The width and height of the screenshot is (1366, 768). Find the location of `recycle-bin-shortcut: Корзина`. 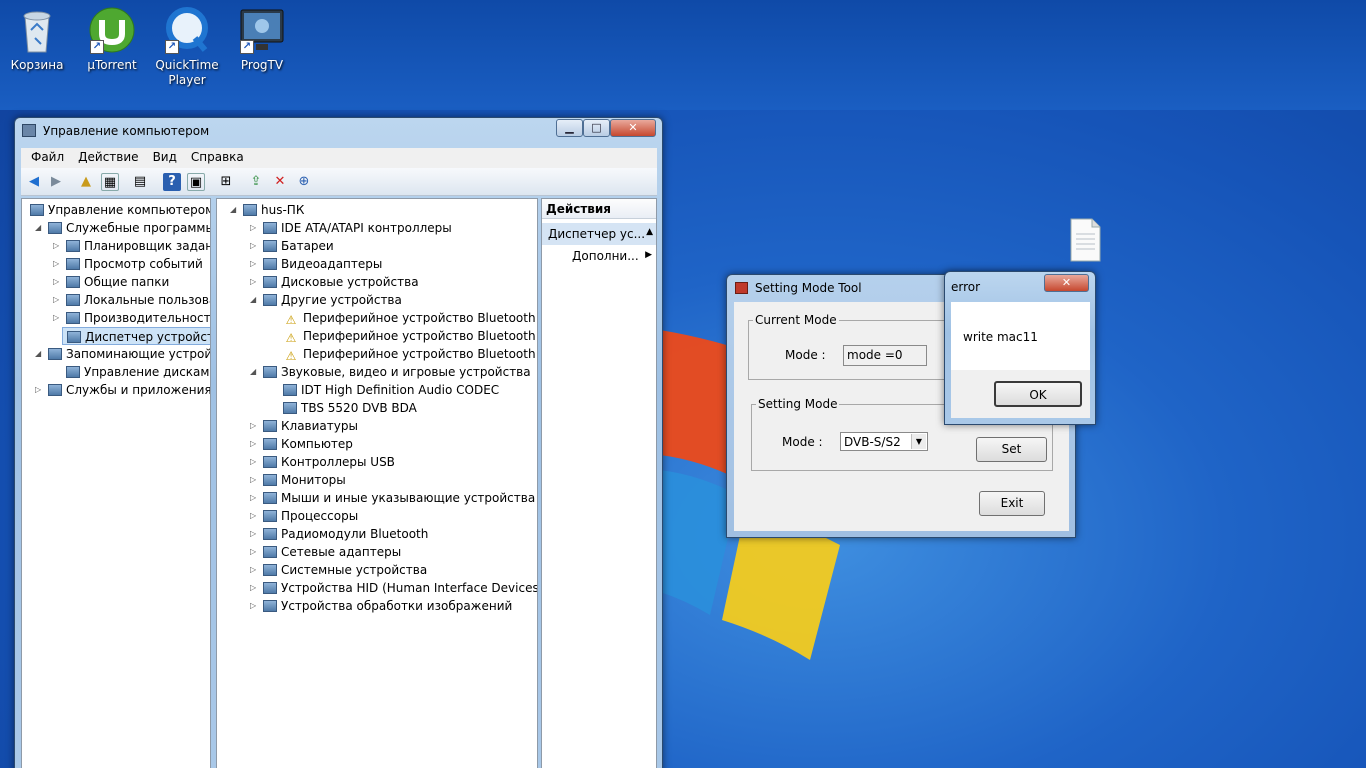

recycle-bin-shortcut: Корзина is located at coordinates (37, 39).